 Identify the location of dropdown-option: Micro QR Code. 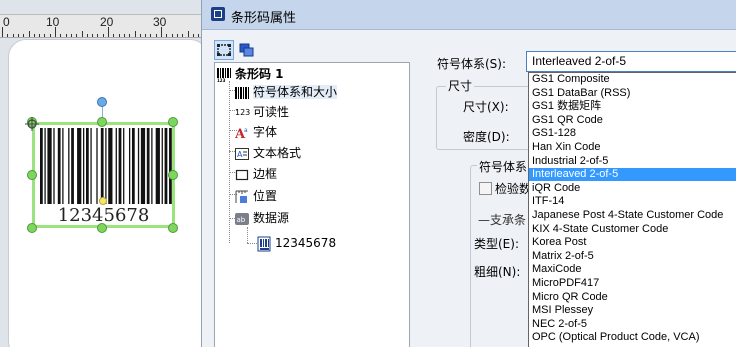
(632, 297).